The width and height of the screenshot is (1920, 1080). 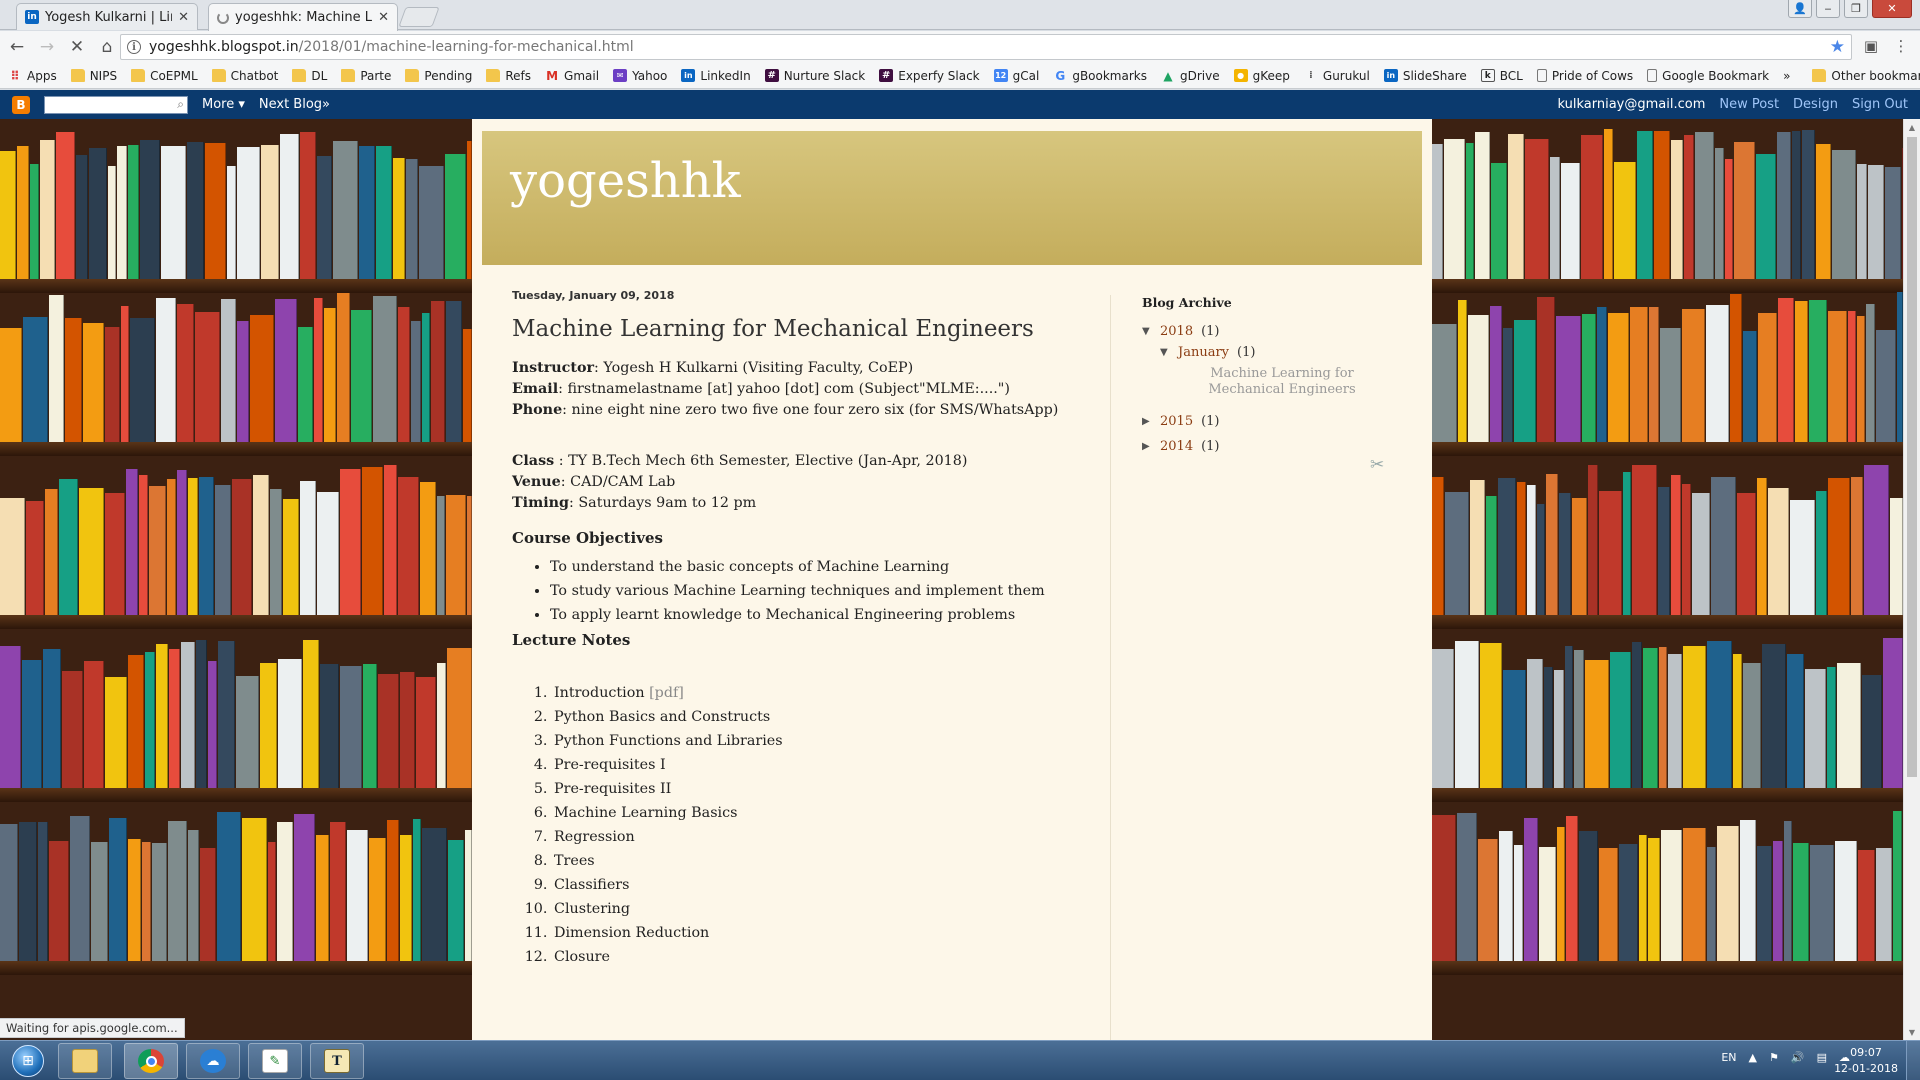 I want to click on home-button: ⌂, so click(x=107, y=47).